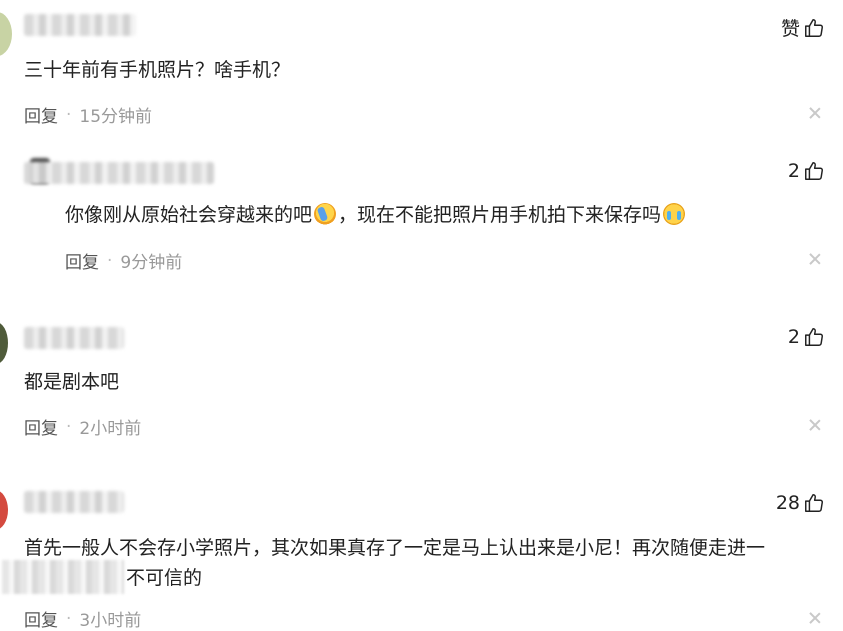  What do you see at coordinates (325, 214) in the screenshot?
I see `party-emoji-icon` at bounding box center [325, 214].